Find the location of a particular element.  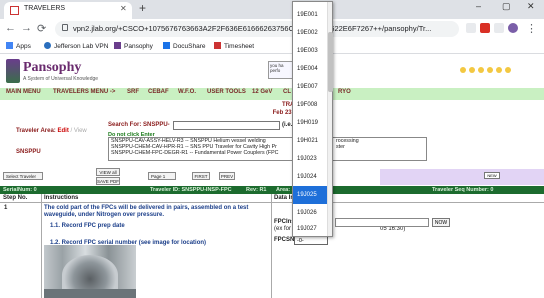

back-icon: ← is located at coordinates (10, 28).